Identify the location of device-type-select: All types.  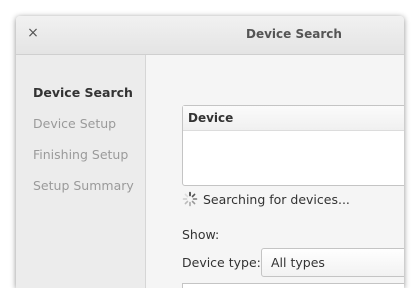
(332, 262).